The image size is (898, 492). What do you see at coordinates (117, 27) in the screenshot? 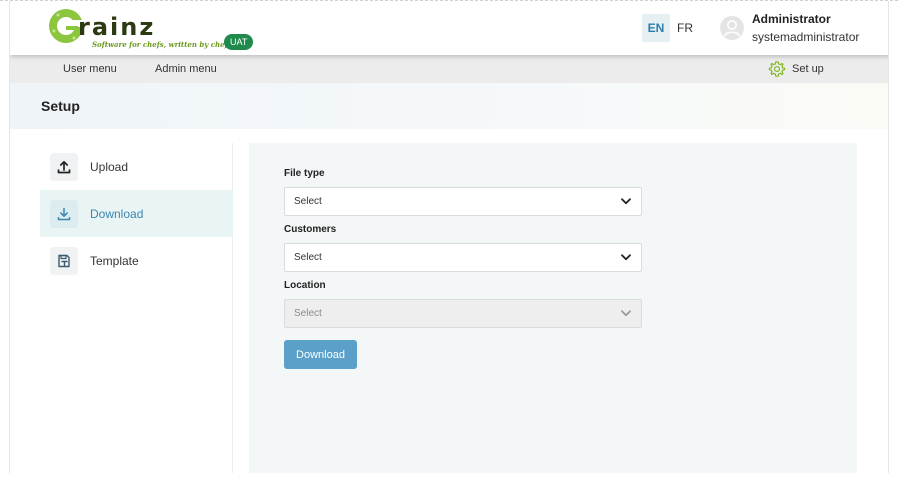
I see `logo-wordmark: rainz` at bounding box center [117, 27].